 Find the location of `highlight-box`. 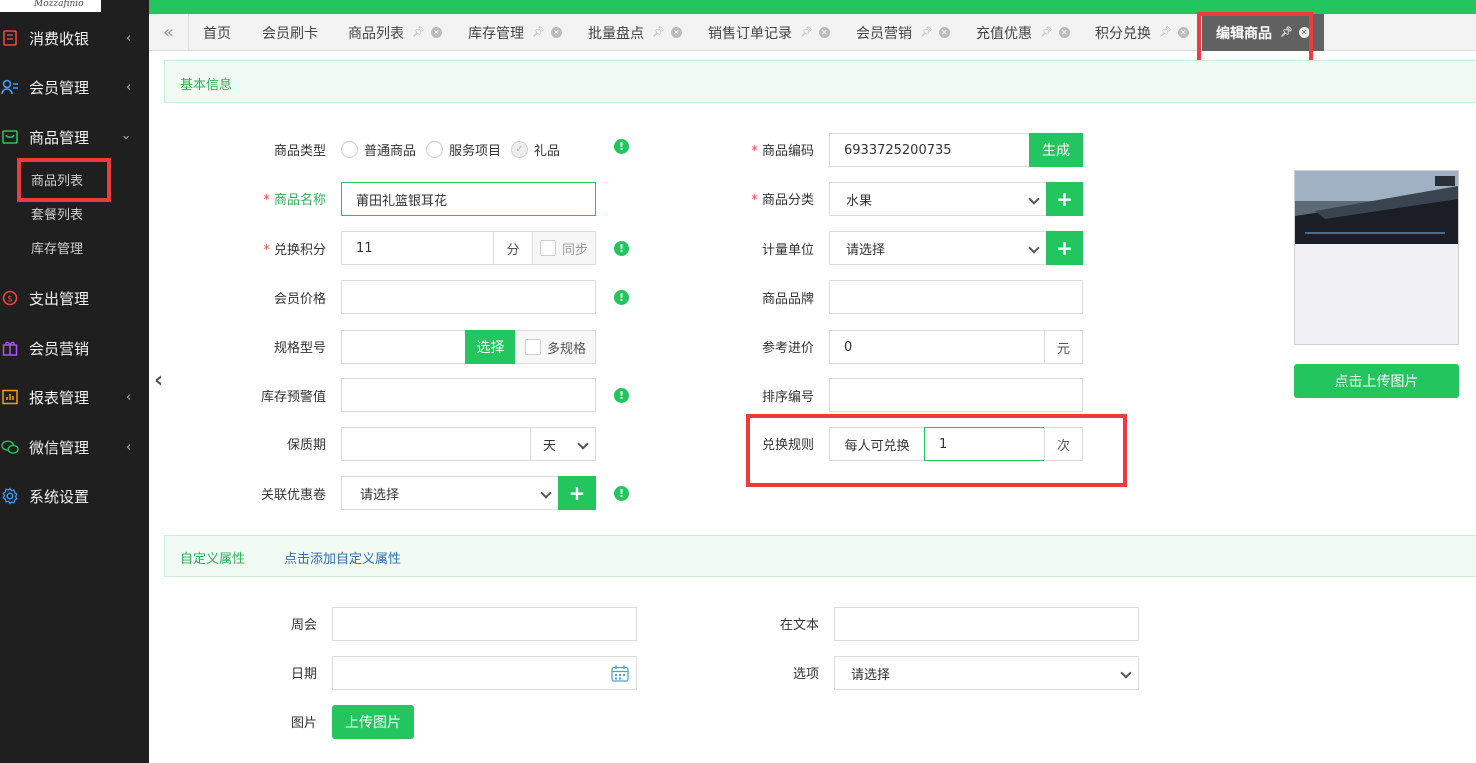

highlight-box is located at coordinates (64, 180).